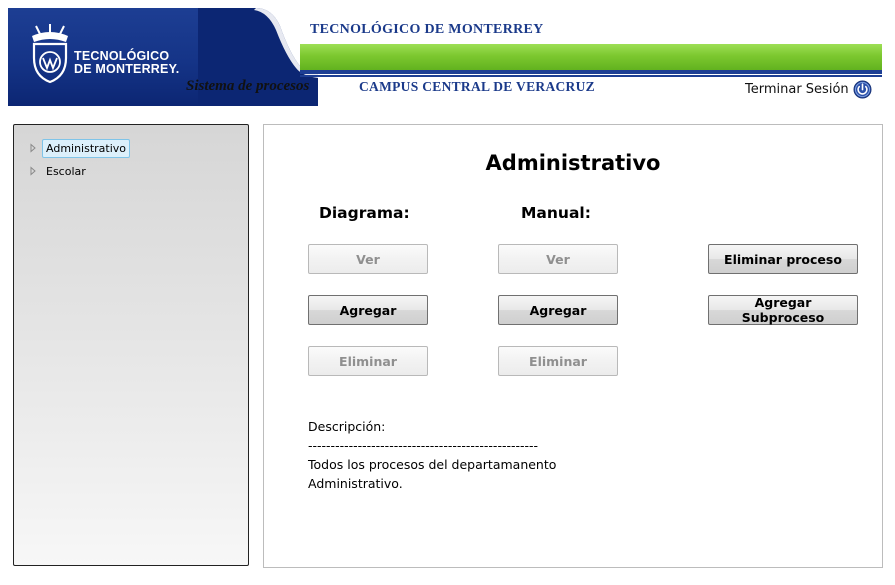 The width and height of the screenshot is (895, 585). What do you see at coordinates (50, 54) in the screenshot?
I see `institution-seal-icon` at bounding box center [50, 54].